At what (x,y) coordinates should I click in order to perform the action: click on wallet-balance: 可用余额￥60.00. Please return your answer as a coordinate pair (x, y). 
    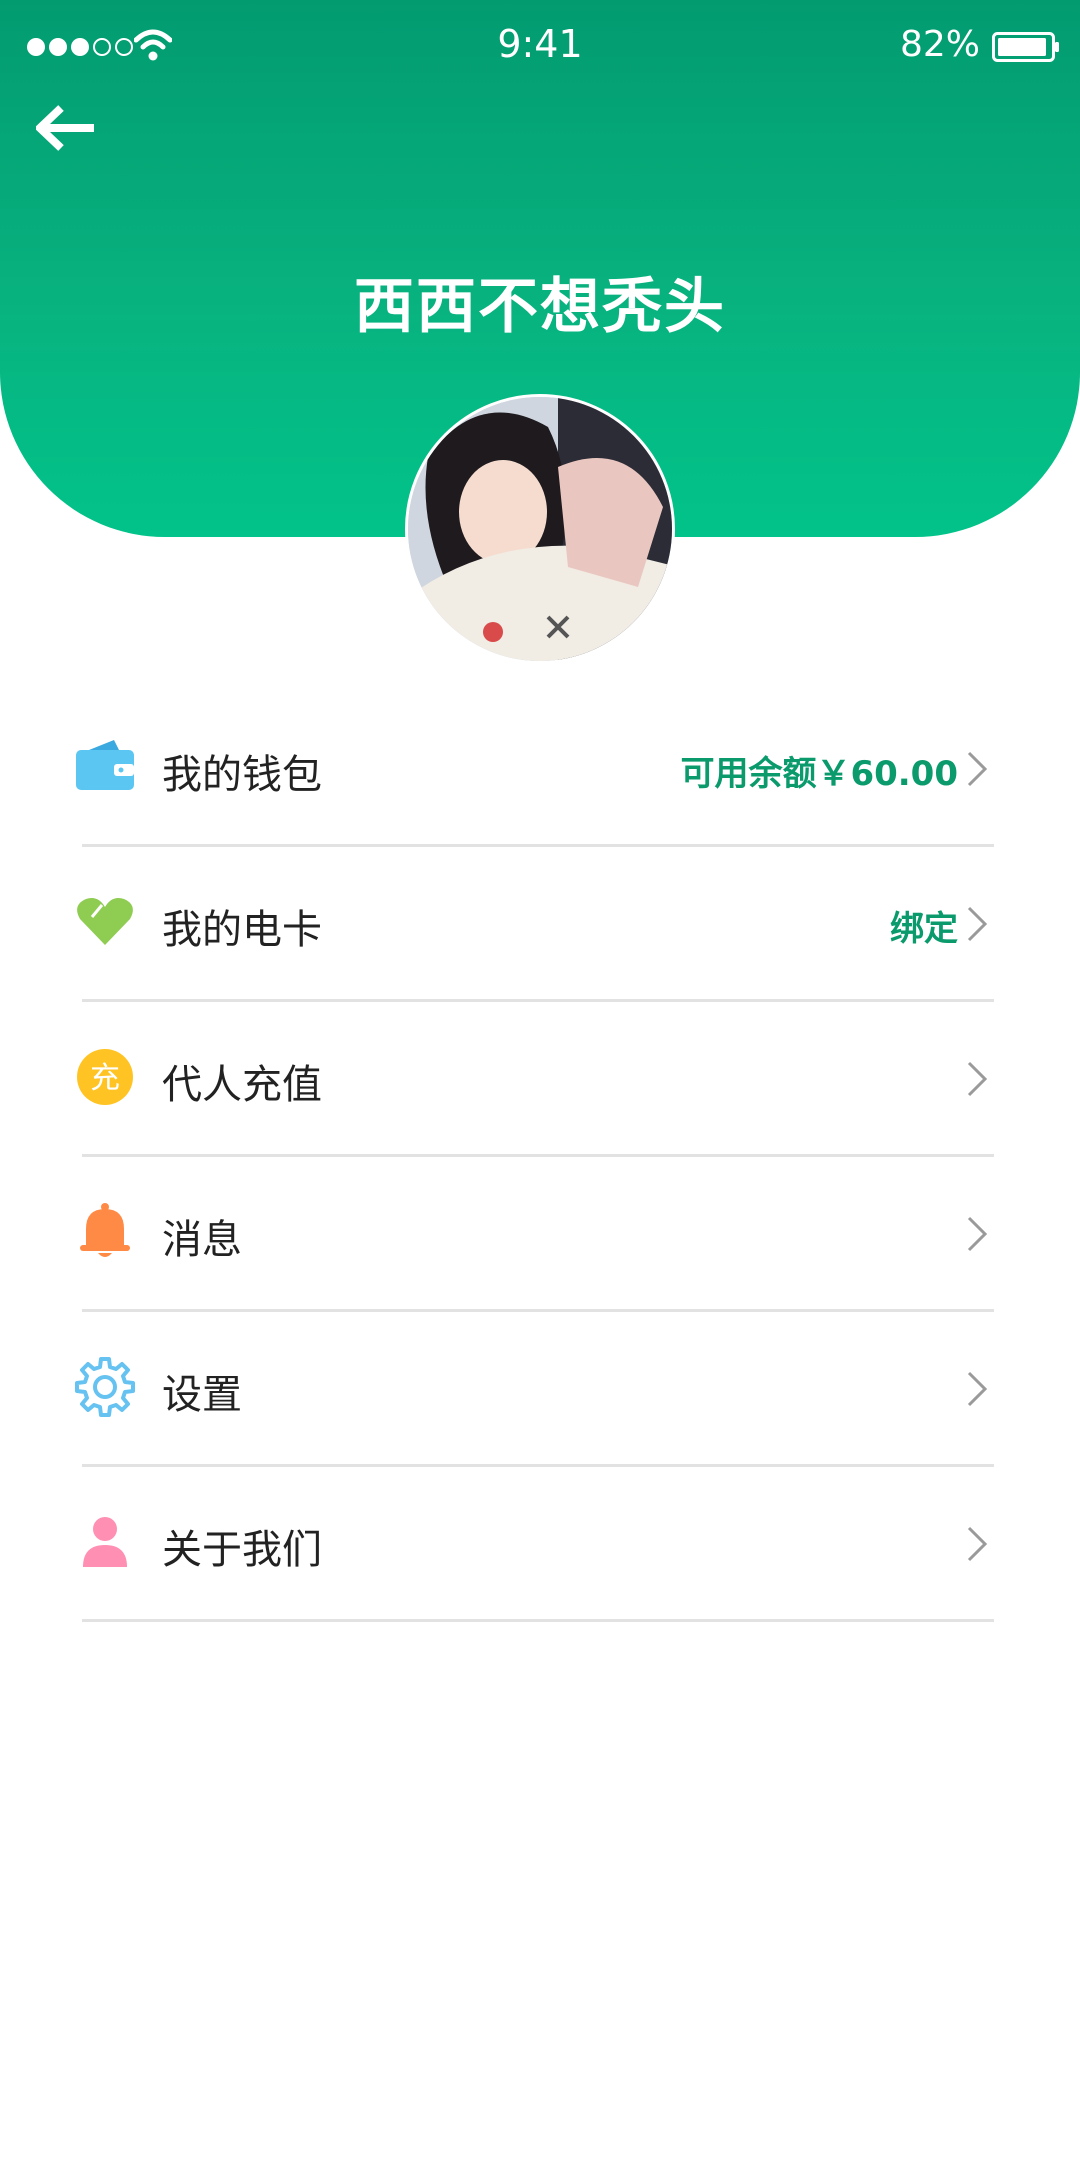
    Looking at the image, I should click on (819, 774).